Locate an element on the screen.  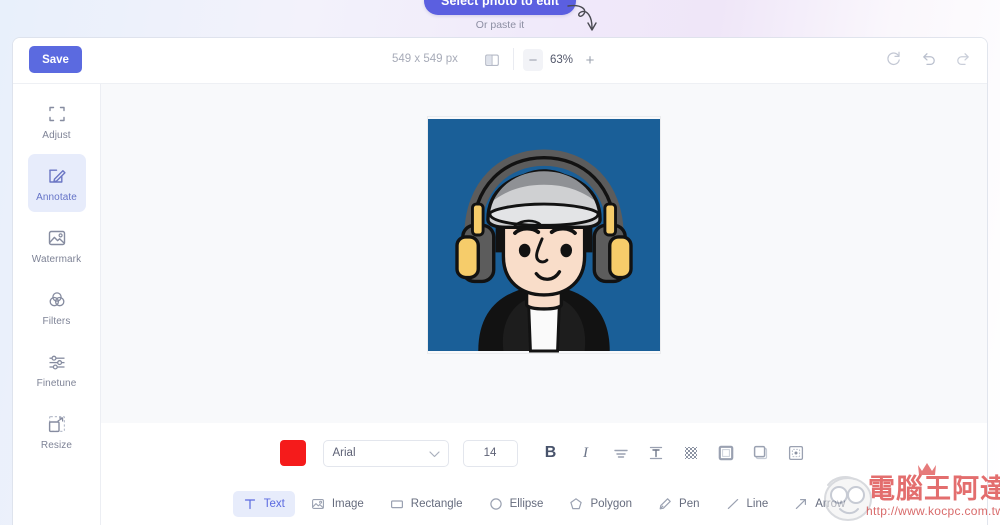
history-controls is located at coordinates (928, 58).